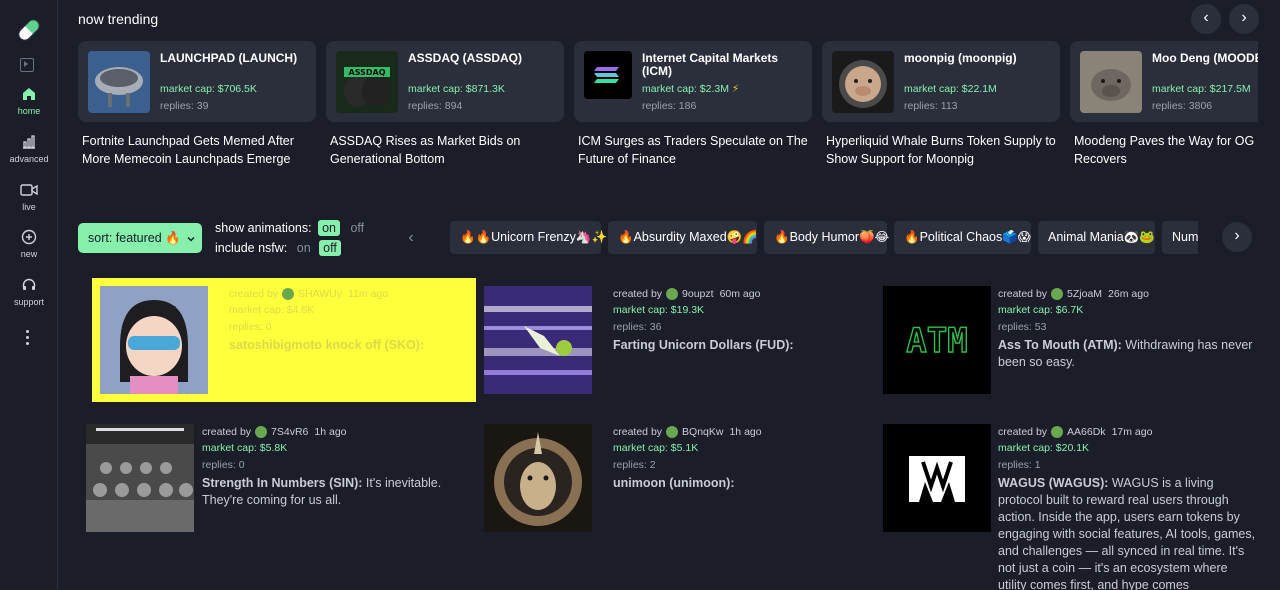 This screenshot has width=1280, height=590. I want to click on nsfw-off-toggle: off, so click(330, 248).